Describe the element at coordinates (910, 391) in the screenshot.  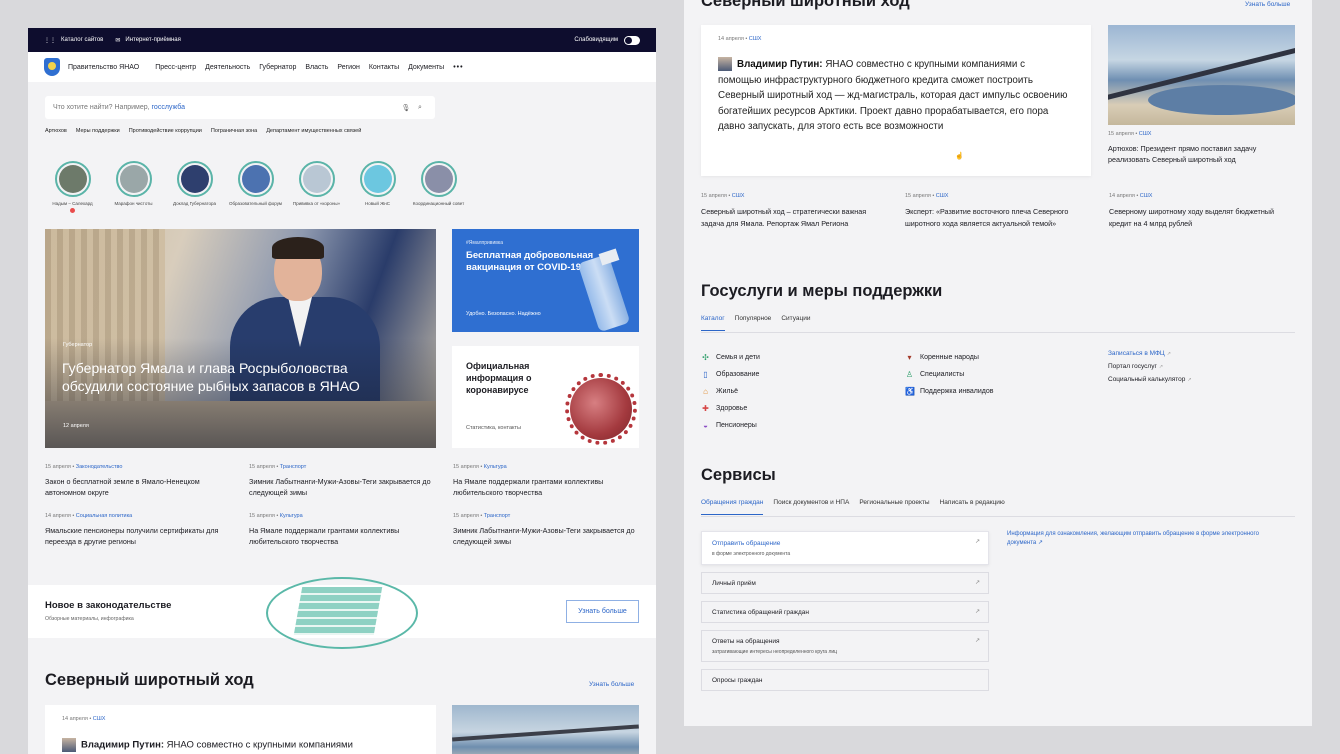
I see `accessibility-icon: ♿` at that location.